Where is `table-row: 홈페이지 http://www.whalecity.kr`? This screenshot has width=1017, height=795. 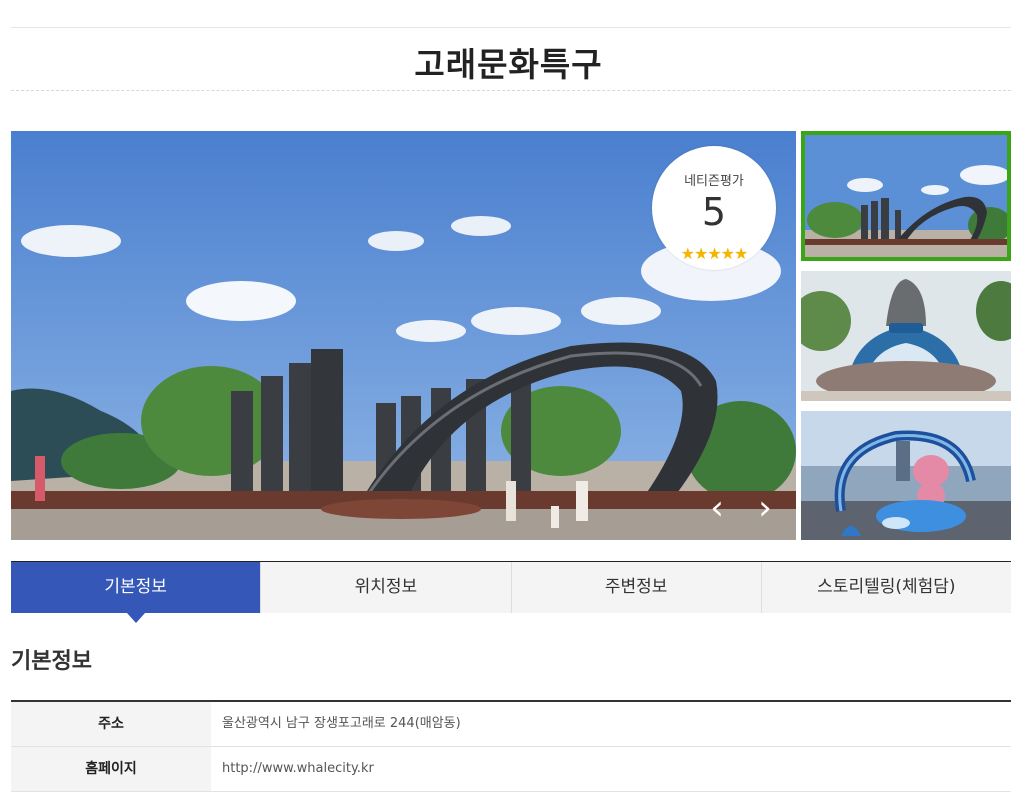 table-row: 홈페이지 http://www.whalecity.kr is located at coordinates (511, 769).